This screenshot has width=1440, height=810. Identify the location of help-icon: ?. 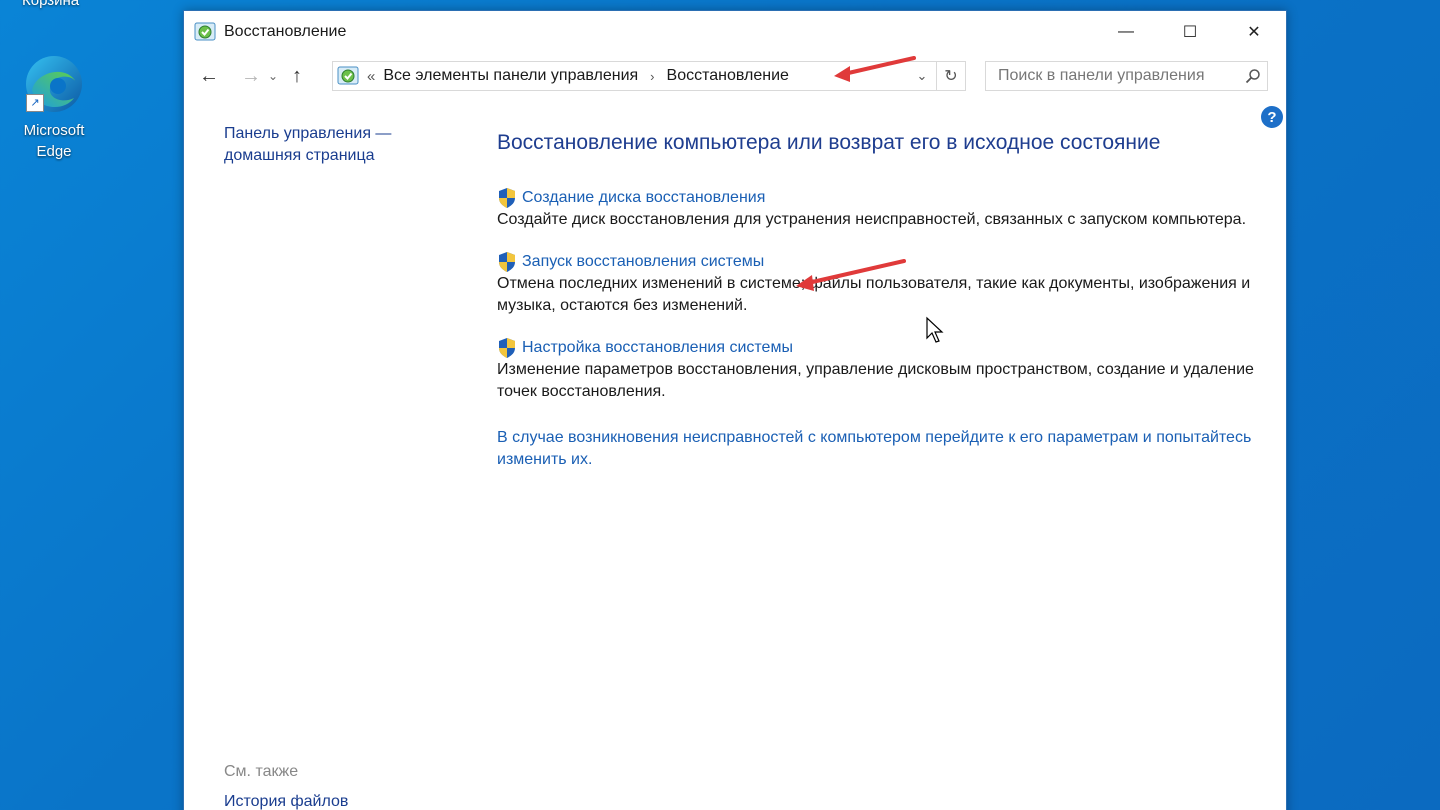
(1272, 117).